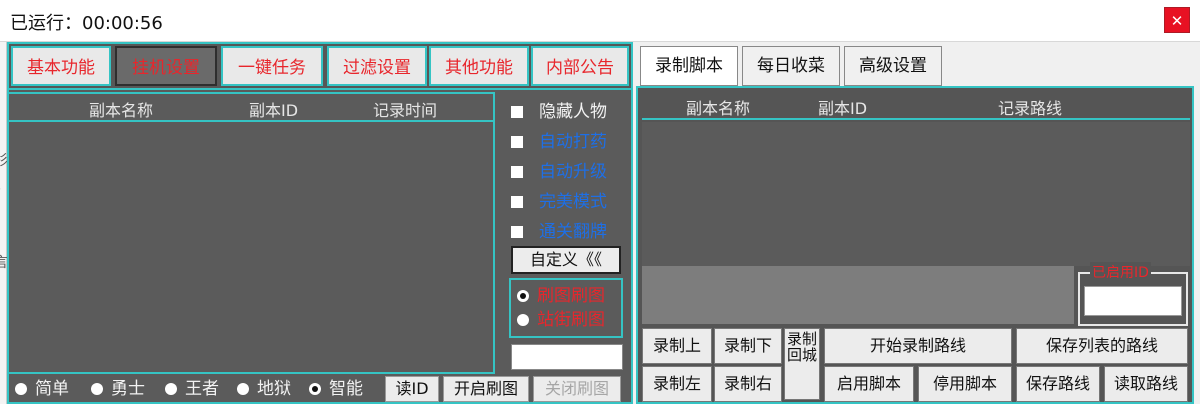 This screenshot has width=1200, height=404. Describe the element at coordinates (377, 66) in the screenshot. I see `tab-filter-settings: 过滤设置` at that location.